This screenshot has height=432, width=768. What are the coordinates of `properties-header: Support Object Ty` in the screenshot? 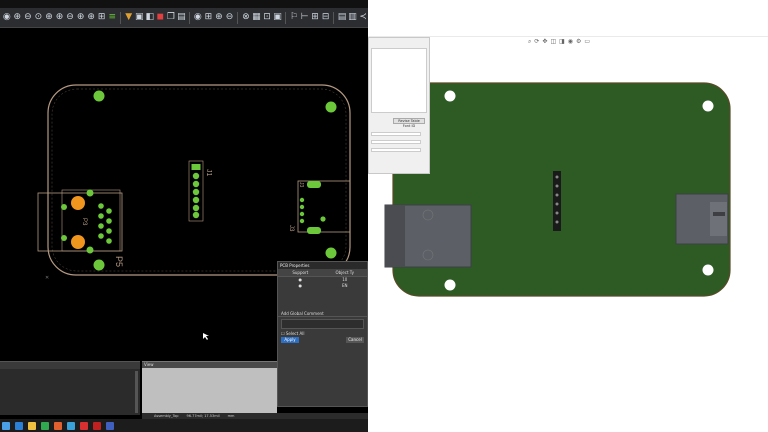 It's located at (322, 273).